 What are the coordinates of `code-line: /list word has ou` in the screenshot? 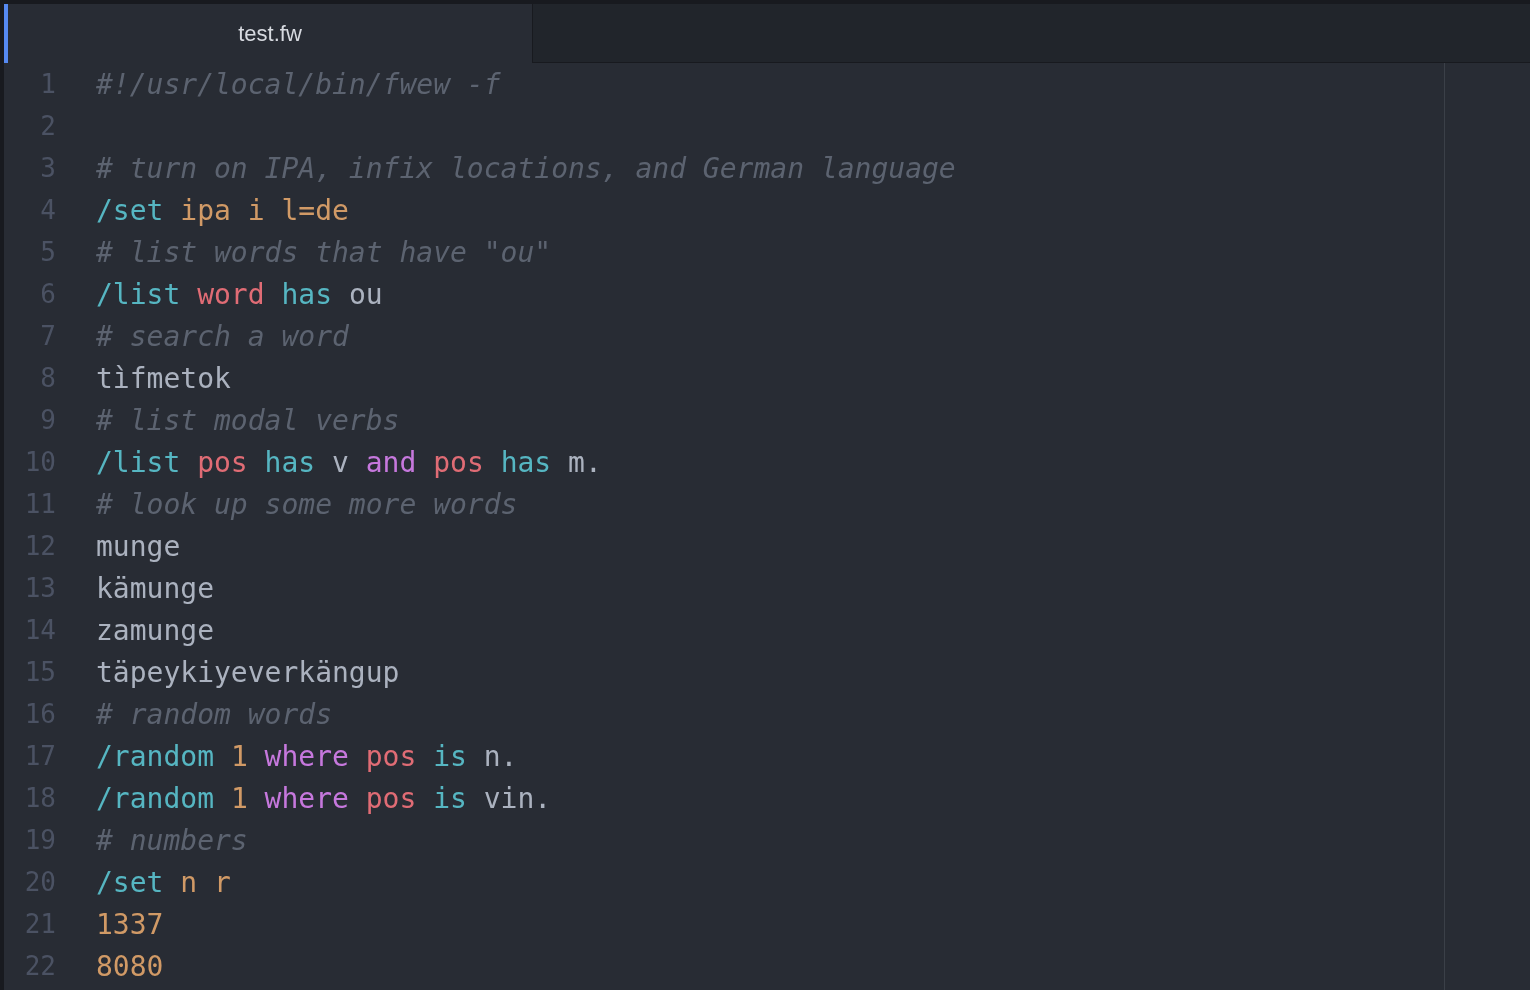 It's located at (239, 294).